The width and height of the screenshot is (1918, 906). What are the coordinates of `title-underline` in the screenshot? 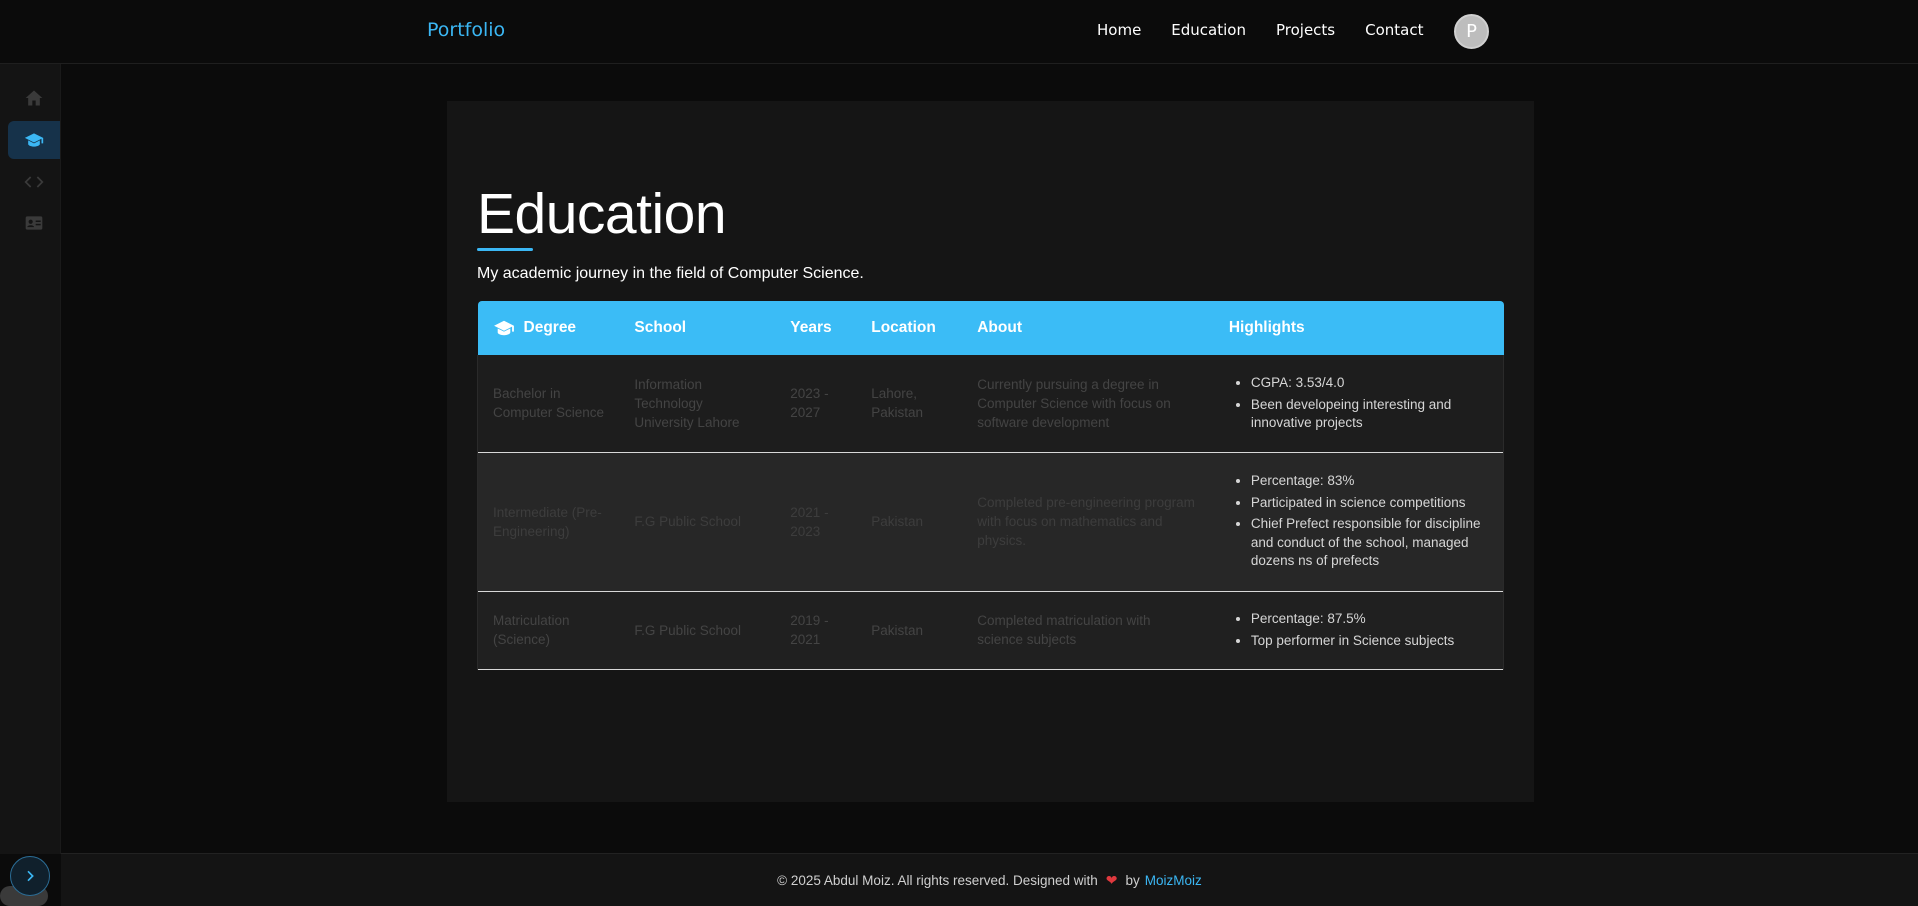 It's located at (505, 249).